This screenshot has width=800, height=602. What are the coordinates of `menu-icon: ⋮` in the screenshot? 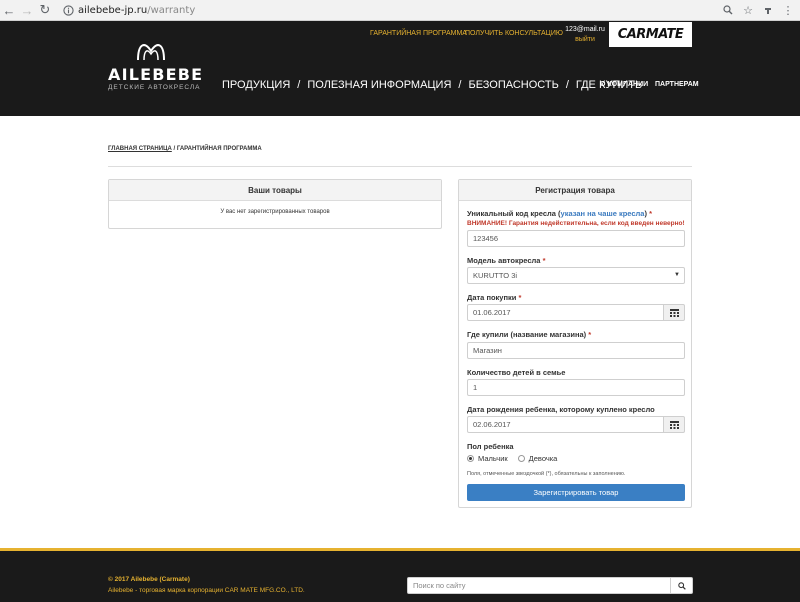 It's located at (788, 10).